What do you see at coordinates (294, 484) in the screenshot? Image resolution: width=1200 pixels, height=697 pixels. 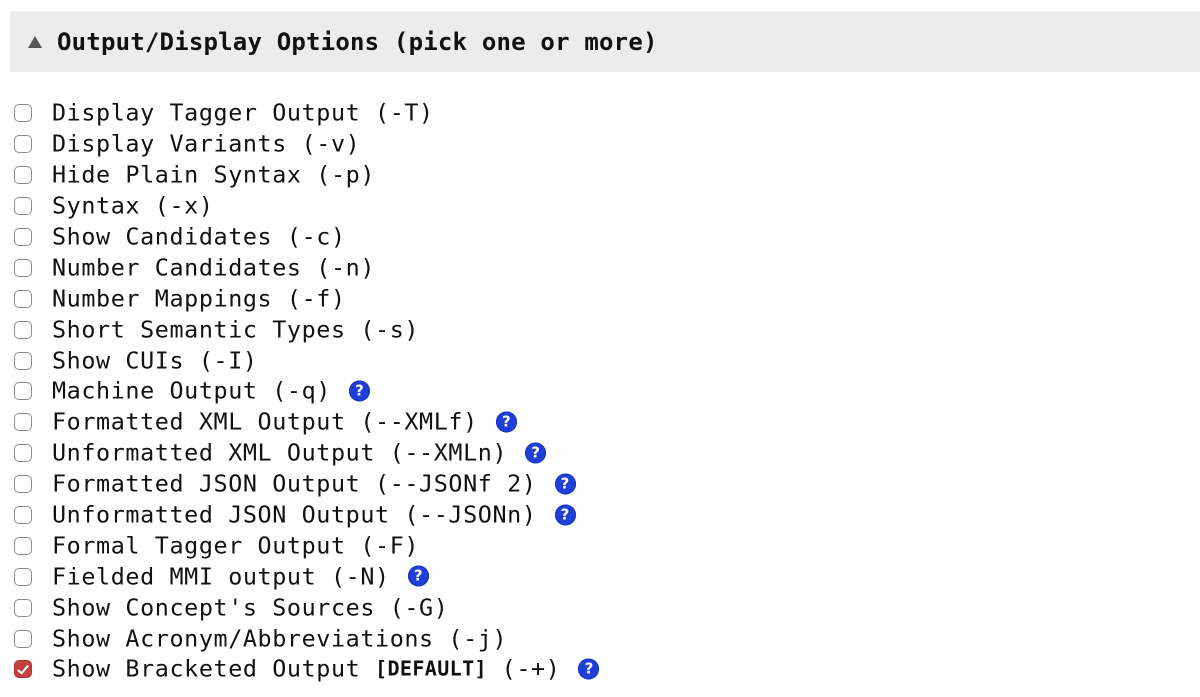 I see `option-label: Formatted JSON Output (--JSONf 2)` at bounding box center [294, 484].